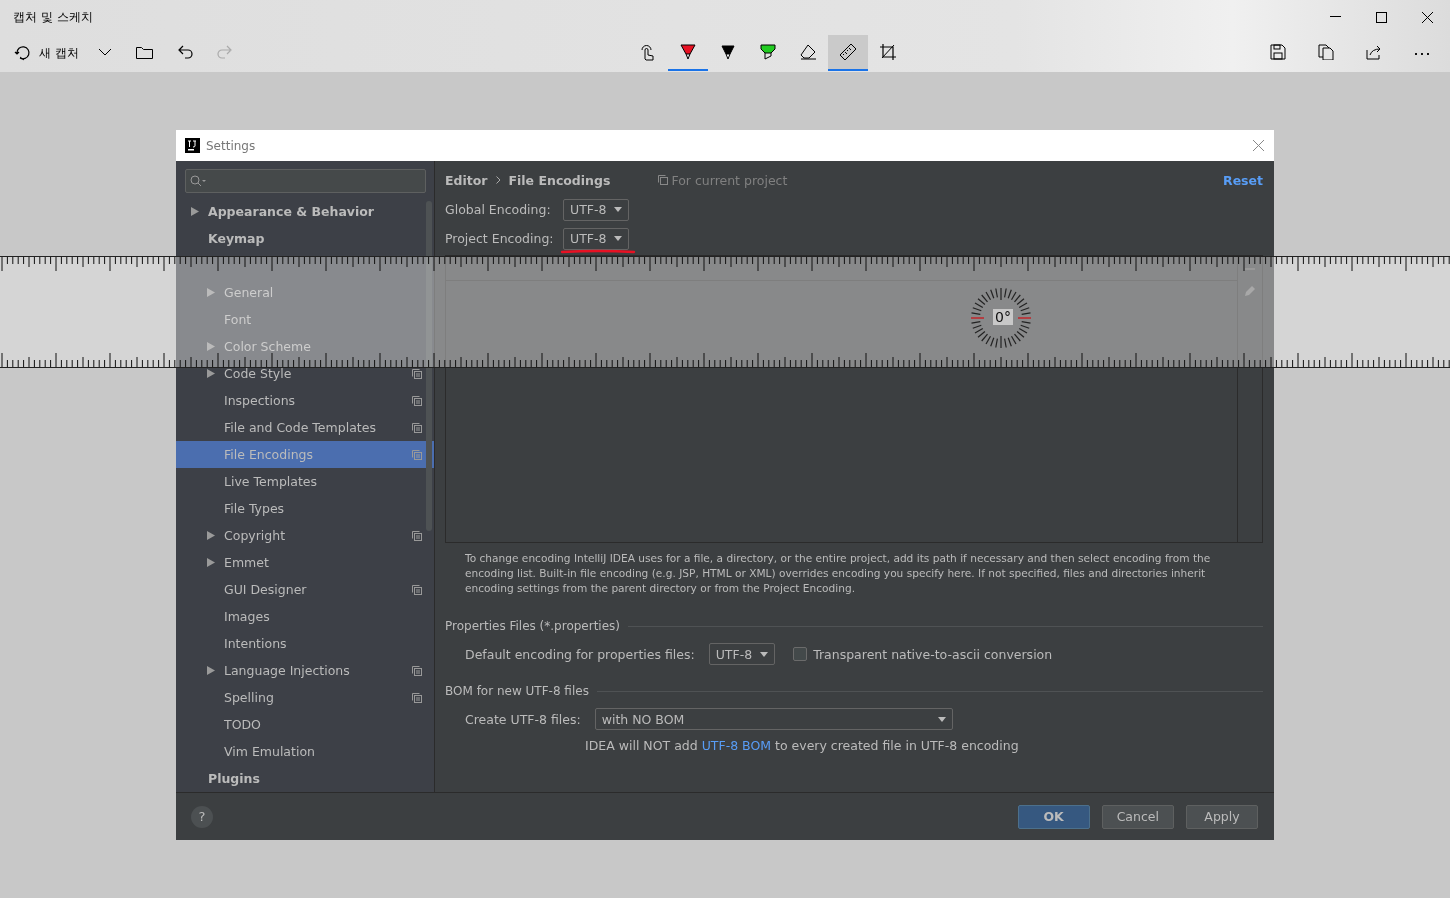  What do you see at coordinates (305, 643) in the screenshot?
I see `tree-item: Intentions` at bounding box center [305, 643].